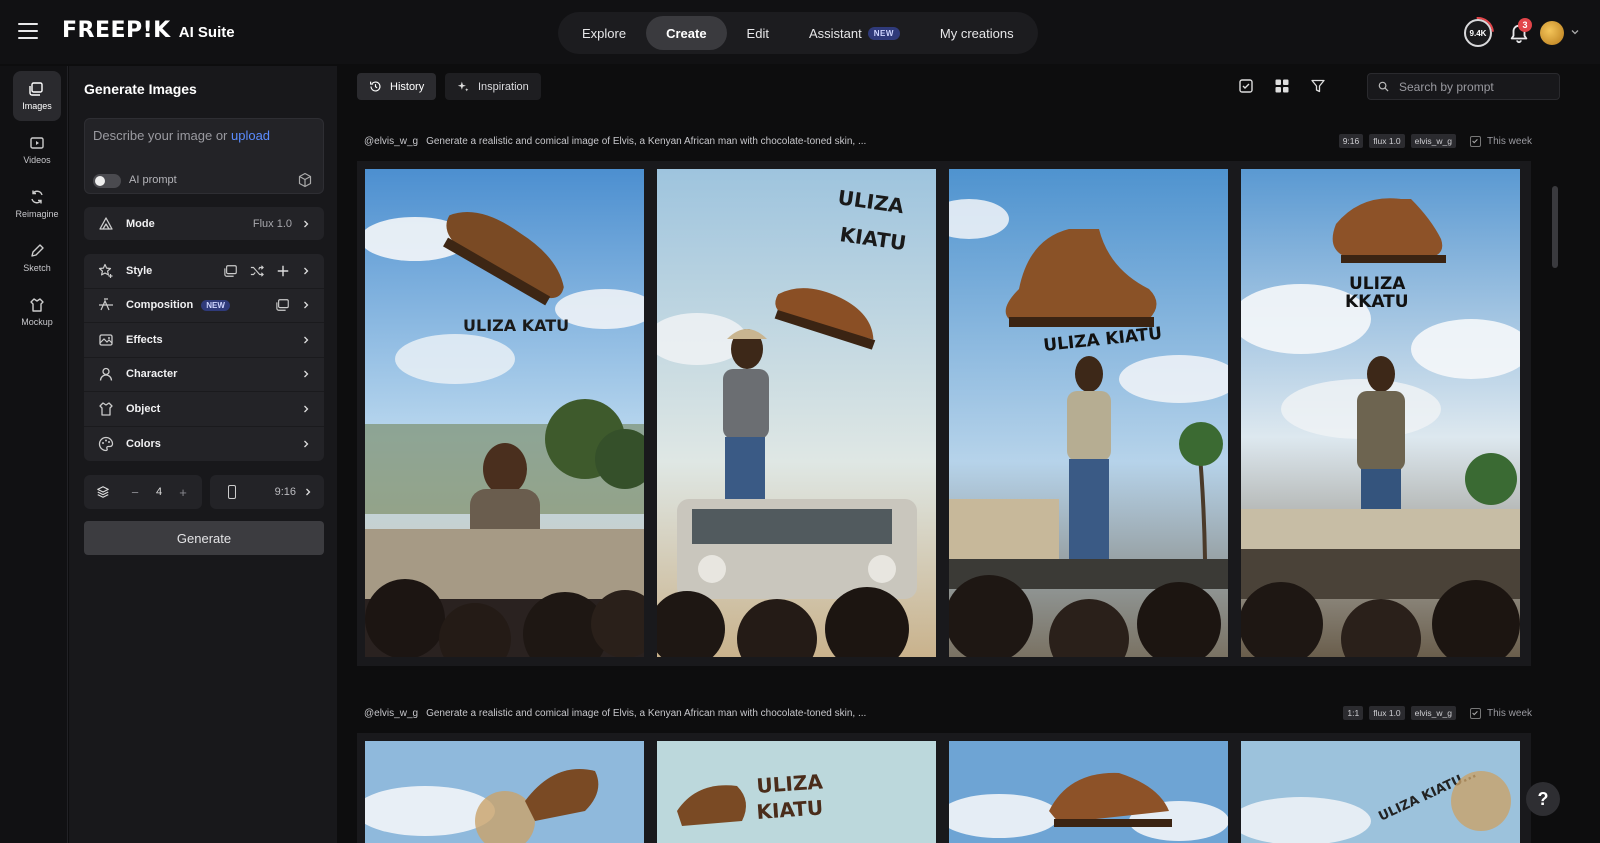  I want to click on mode-selector: Mode Flux 1.0, so click(204, 223).